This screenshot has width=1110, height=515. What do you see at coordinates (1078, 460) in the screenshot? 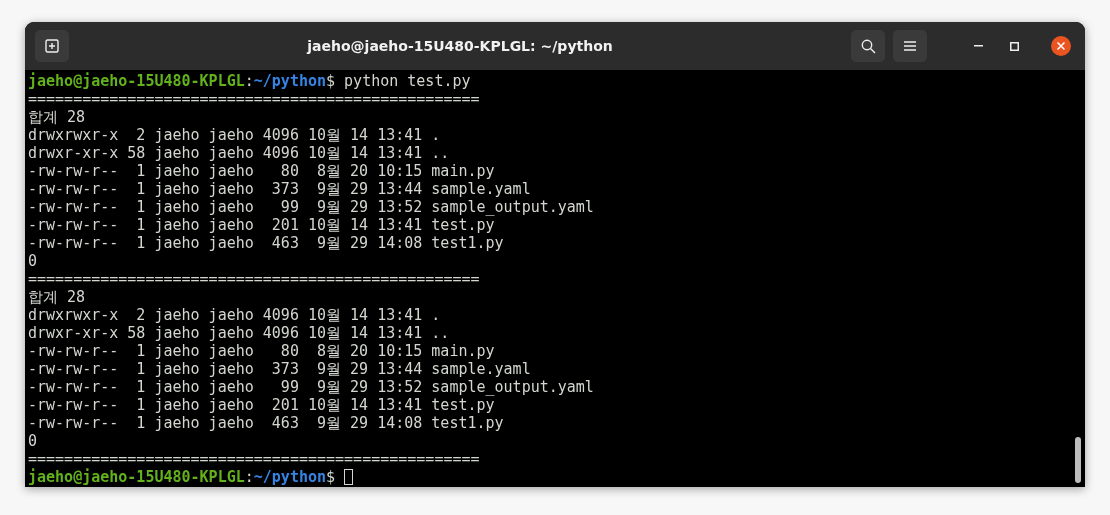
I see `scrollbar-thumb` at bounding box center [1078, 460].